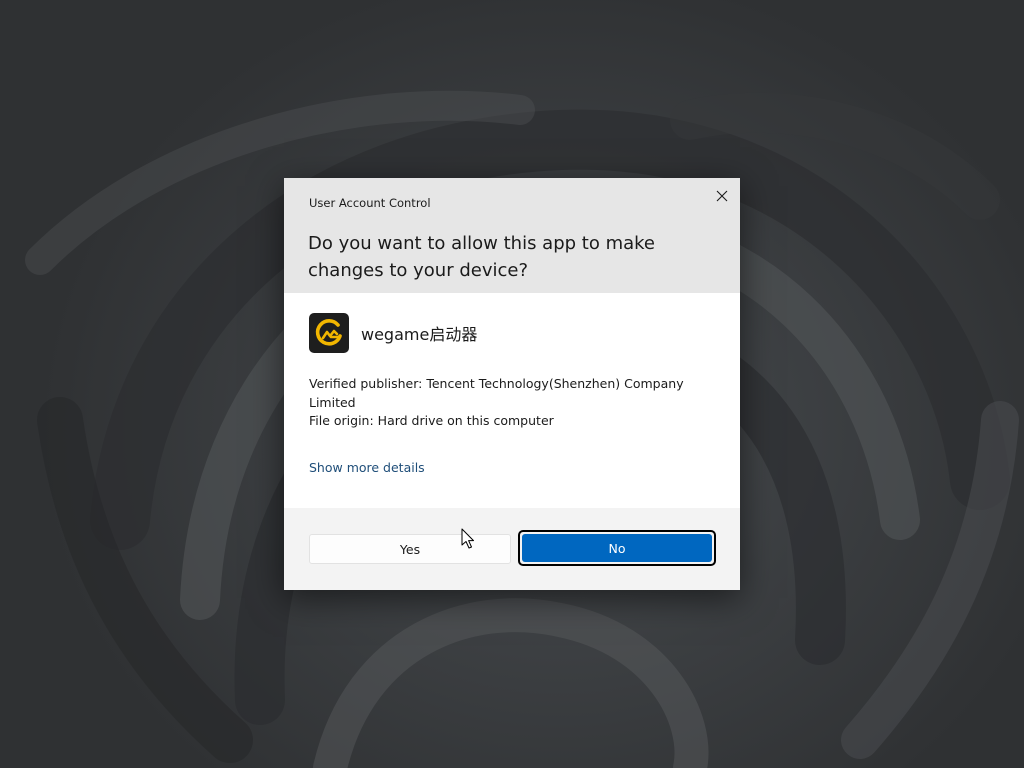 The height and width of the screenshot is (768, 1024). Describe the element at coordinates (367, 467) in the screenshot. I see `show-more-details-link: Show more details` at that location.